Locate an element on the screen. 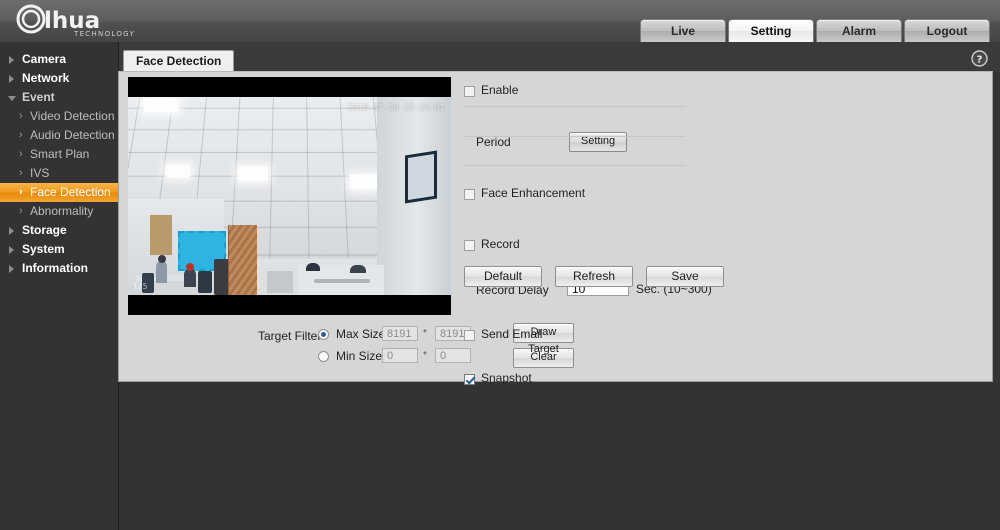 The width and height of the screenshot is (1000, 530). rail is located at coordinates (342, 281).